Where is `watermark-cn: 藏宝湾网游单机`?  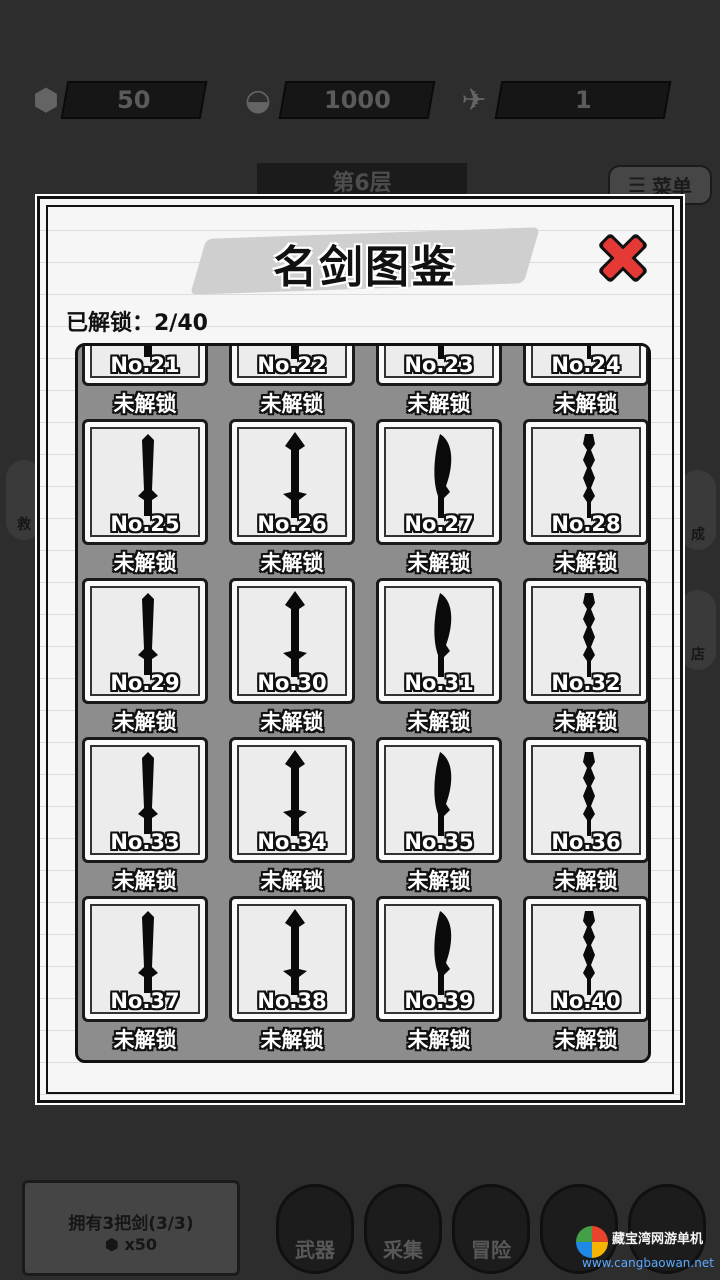
watermark-cn: 藏宝湾网游单机 is located at coordinates (658, 1239).